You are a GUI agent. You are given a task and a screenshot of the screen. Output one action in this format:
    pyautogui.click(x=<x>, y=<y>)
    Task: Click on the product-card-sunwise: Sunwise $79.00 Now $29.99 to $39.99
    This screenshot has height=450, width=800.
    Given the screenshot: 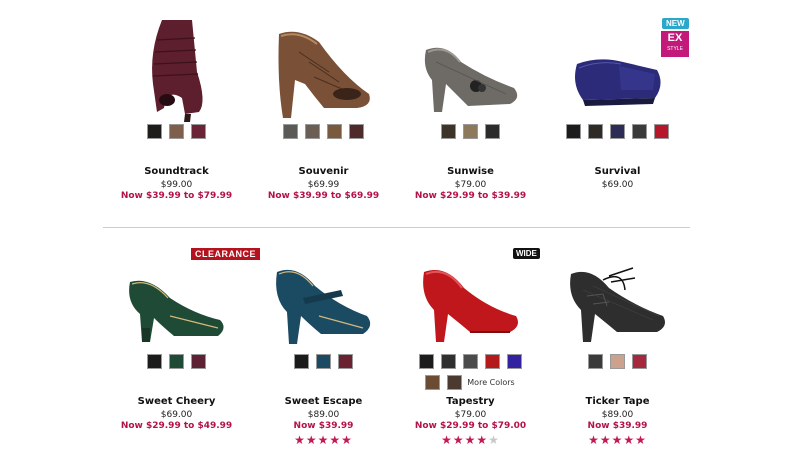 What is the action you would take?
    pyautogui.click(x=470, y=110)
    